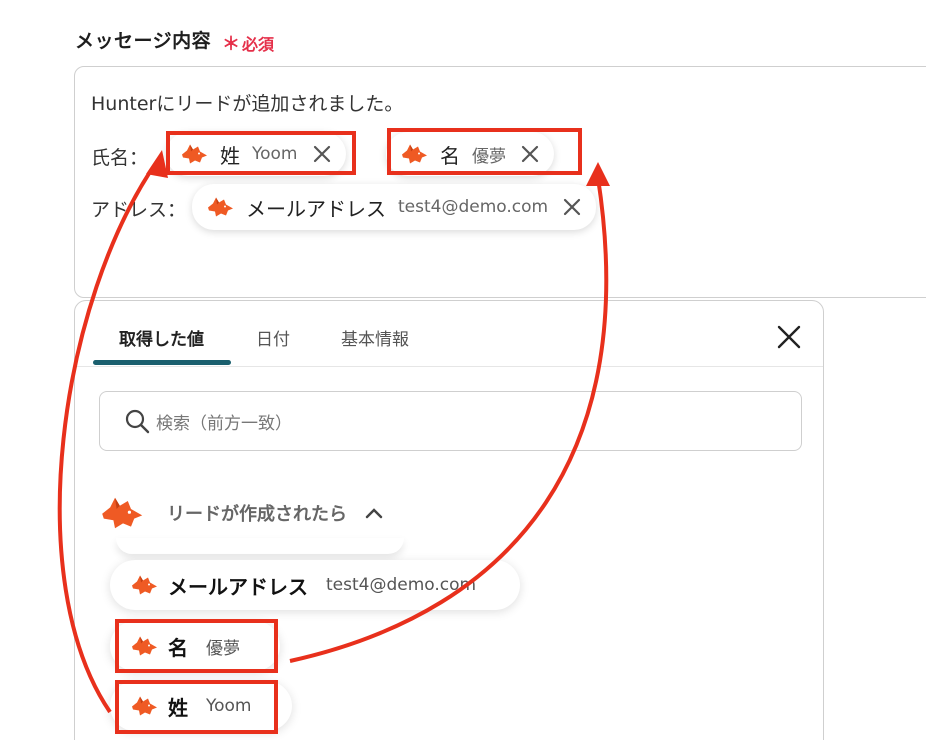  Describe the element at coordinates (275, 154) in the screenshot. I see `chip-value: Yoom` at that location.